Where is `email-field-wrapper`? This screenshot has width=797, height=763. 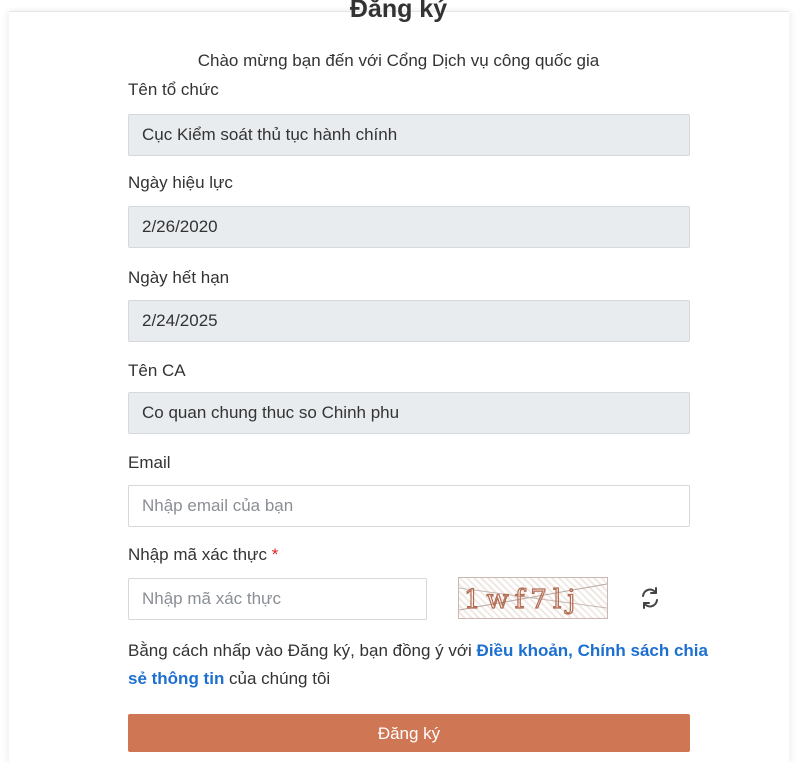 email-field-wrapper is located at coordinates (409, 506).